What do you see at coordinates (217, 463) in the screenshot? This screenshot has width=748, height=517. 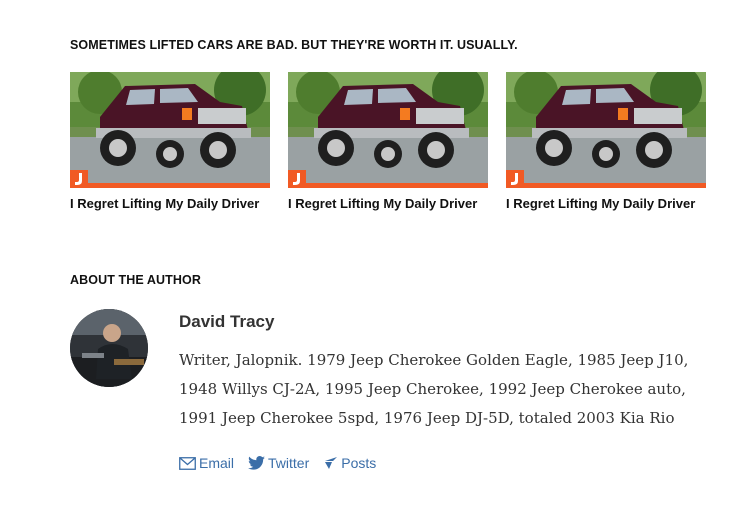 I see `email-link-label: Email` at bounding box center [217, 463].